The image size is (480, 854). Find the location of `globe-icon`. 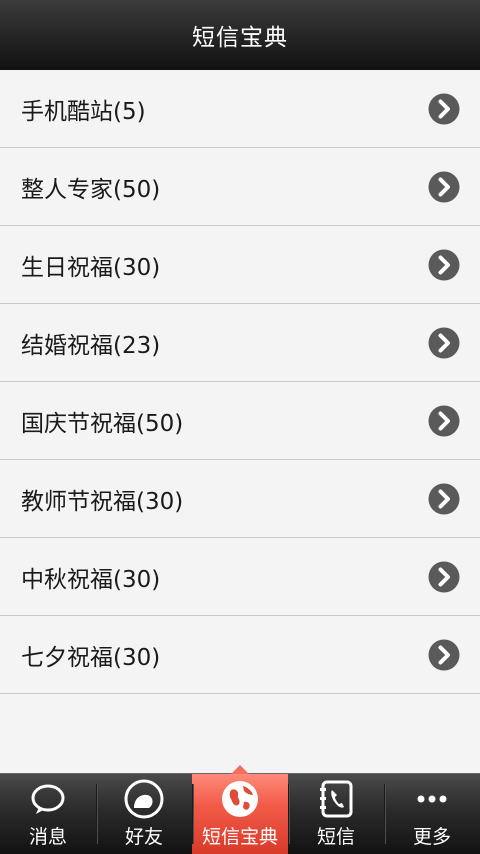

globe-icon is located at coordinates (240, 799).